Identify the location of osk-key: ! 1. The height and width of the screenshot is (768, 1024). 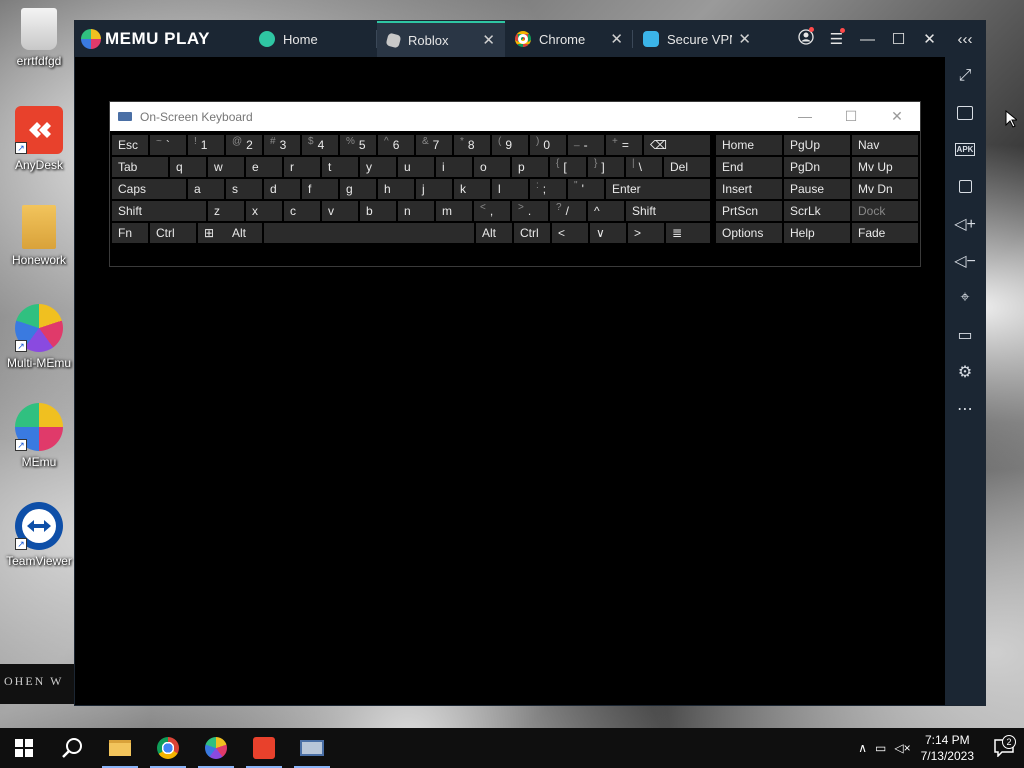
(206, 145).